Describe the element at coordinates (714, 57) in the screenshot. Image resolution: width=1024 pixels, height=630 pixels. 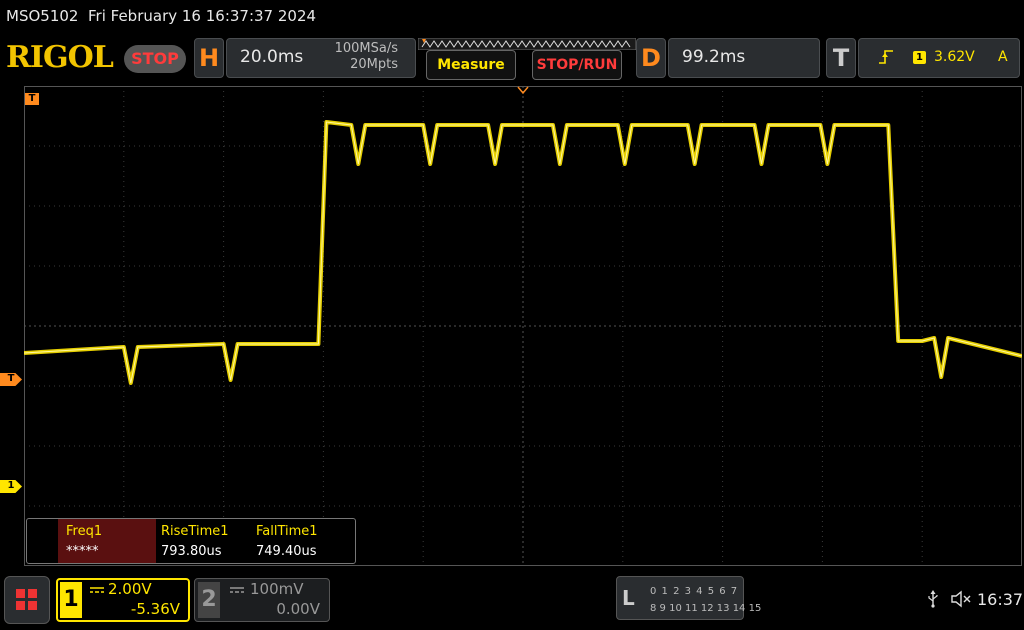
I see `delay-value: 99.2ms` at that location.